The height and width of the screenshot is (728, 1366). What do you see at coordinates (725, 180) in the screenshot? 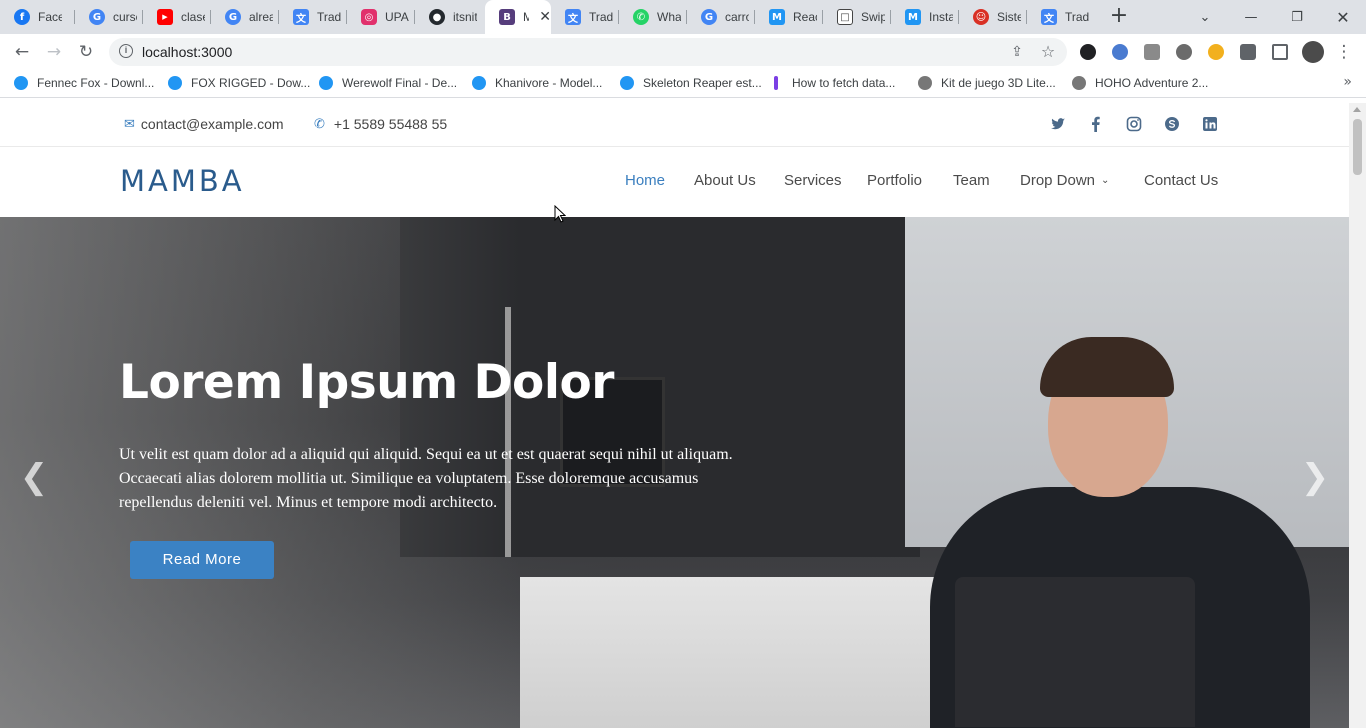
I see `nav-about-us: About Us` at bounding box center [725, 180].